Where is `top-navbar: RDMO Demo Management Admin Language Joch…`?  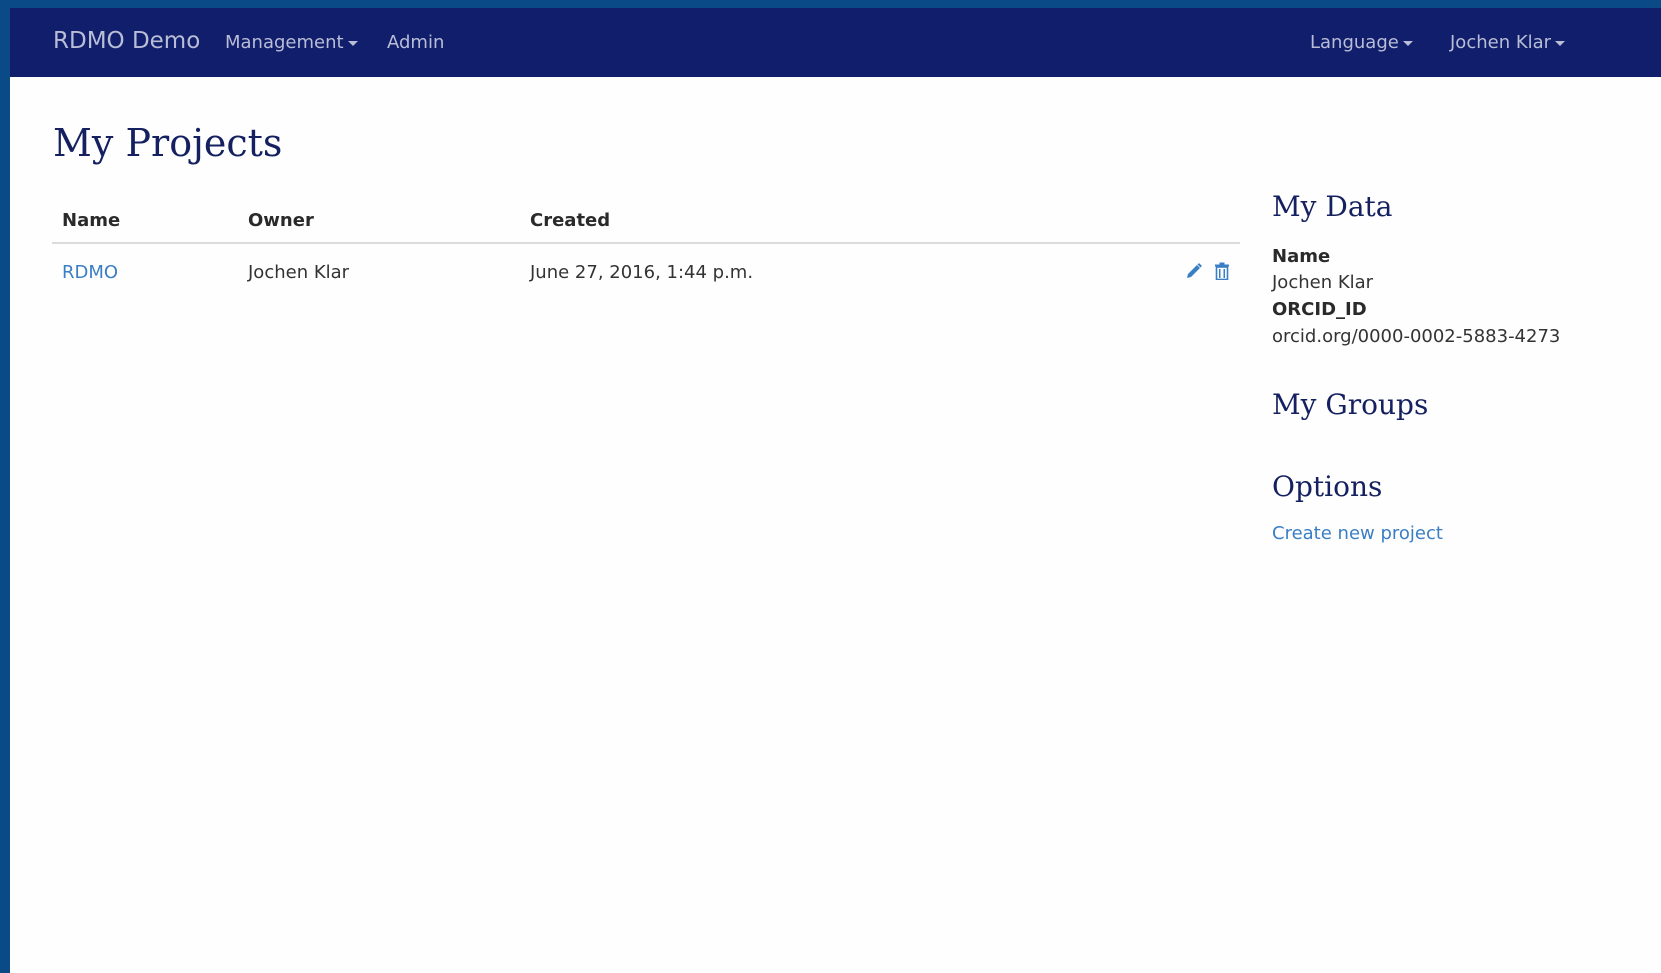
top-navbar: RDMO Demo Management Admin Language Joch… is located at coordinates (835, 42).